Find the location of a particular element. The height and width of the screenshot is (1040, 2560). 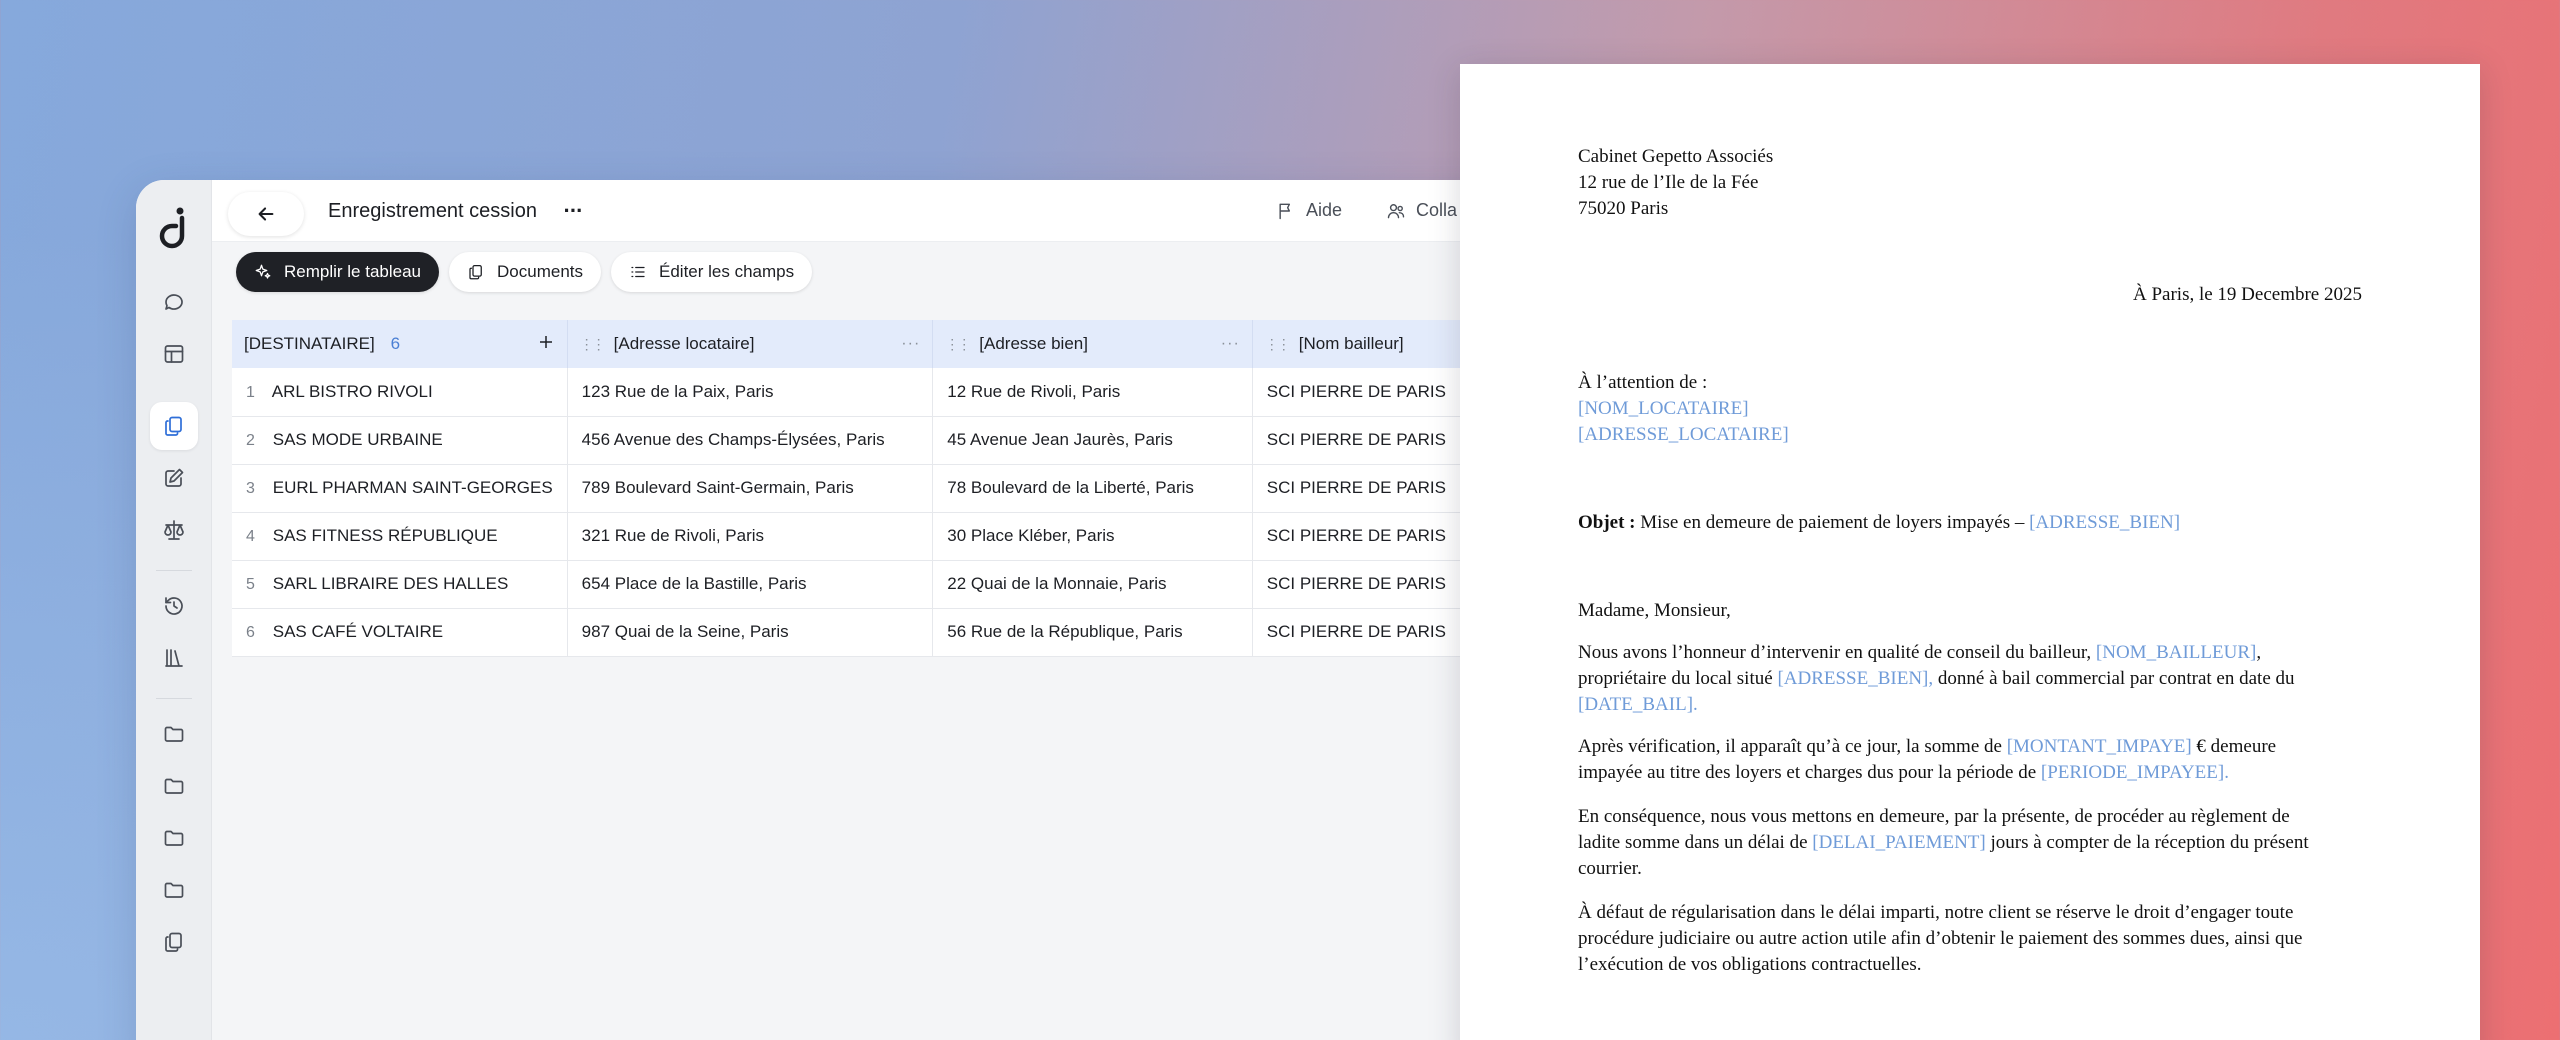

cell-adresse-bien: 30 Place Kléber, Paris is located at coordinates (1092, 536).